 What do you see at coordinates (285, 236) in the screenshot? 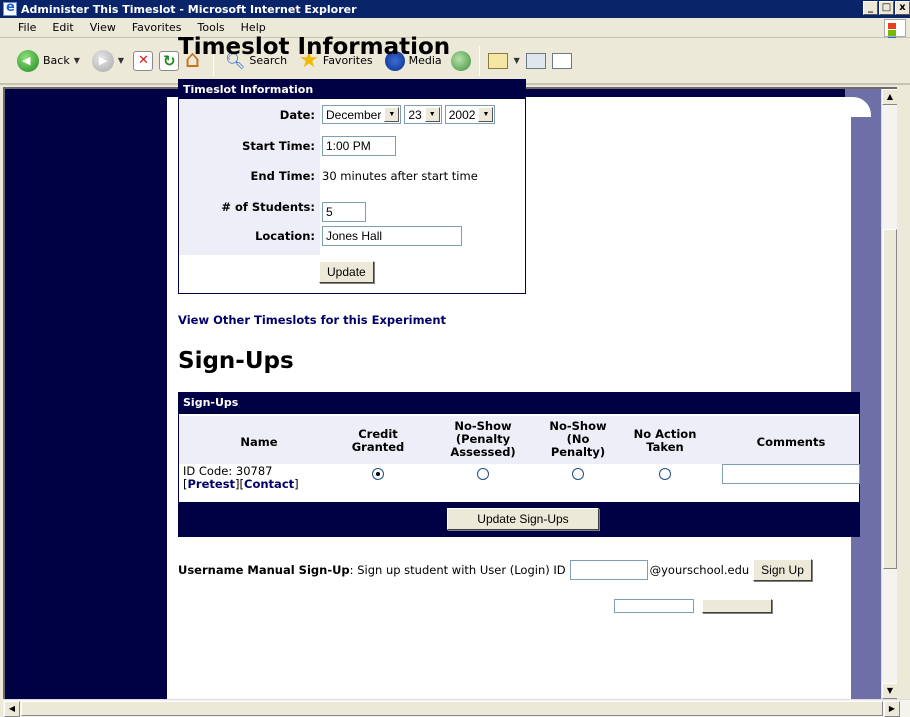
I see `location-label: Location:` at bounding box center [285, 236].